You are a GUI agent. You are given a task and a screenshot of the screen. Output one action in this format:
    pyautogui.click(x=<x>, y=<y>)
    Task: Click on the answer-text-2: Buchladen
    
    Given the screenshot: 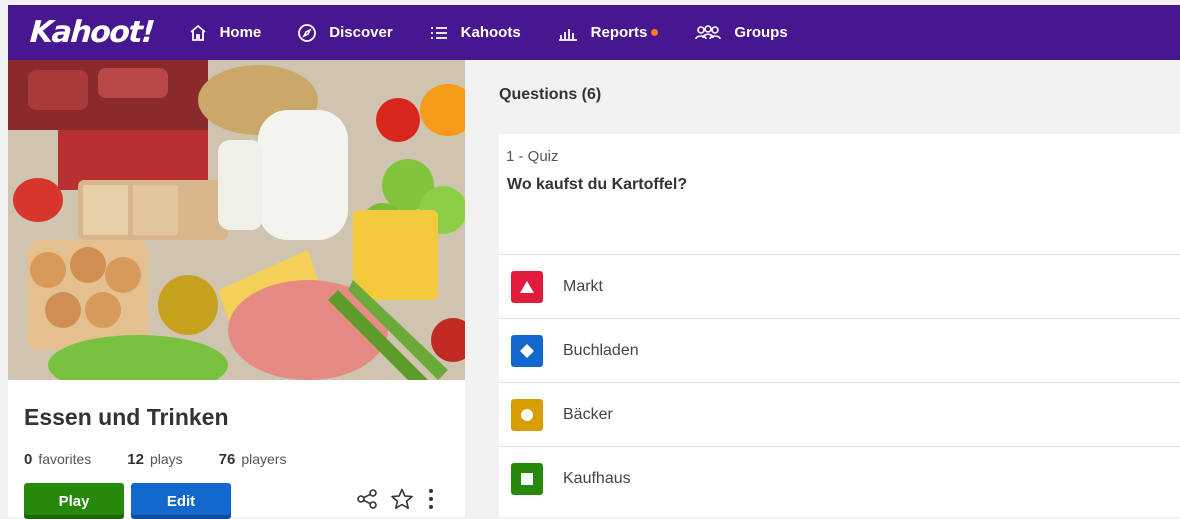 What is the action you would take?
    pyautogui.click(x=601, y=350)
    